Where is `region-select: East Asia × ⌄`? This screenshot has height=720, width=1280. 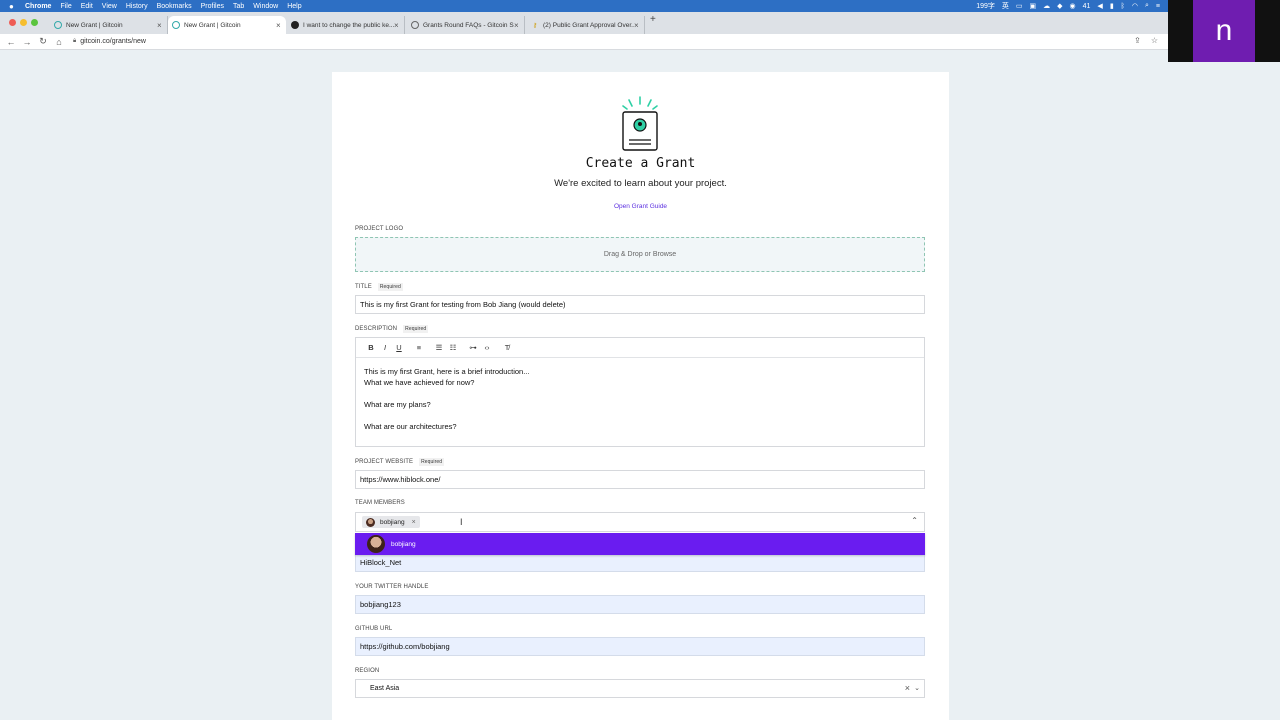 region-select: East Asia × ⌄ is located at coordinates (640, 688).